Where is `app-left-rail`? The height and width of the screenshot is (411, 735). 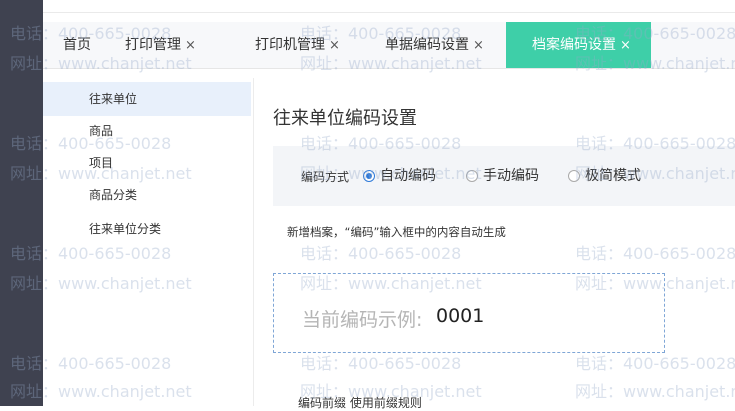 app-left-rail is located at coordinates (21, 203).